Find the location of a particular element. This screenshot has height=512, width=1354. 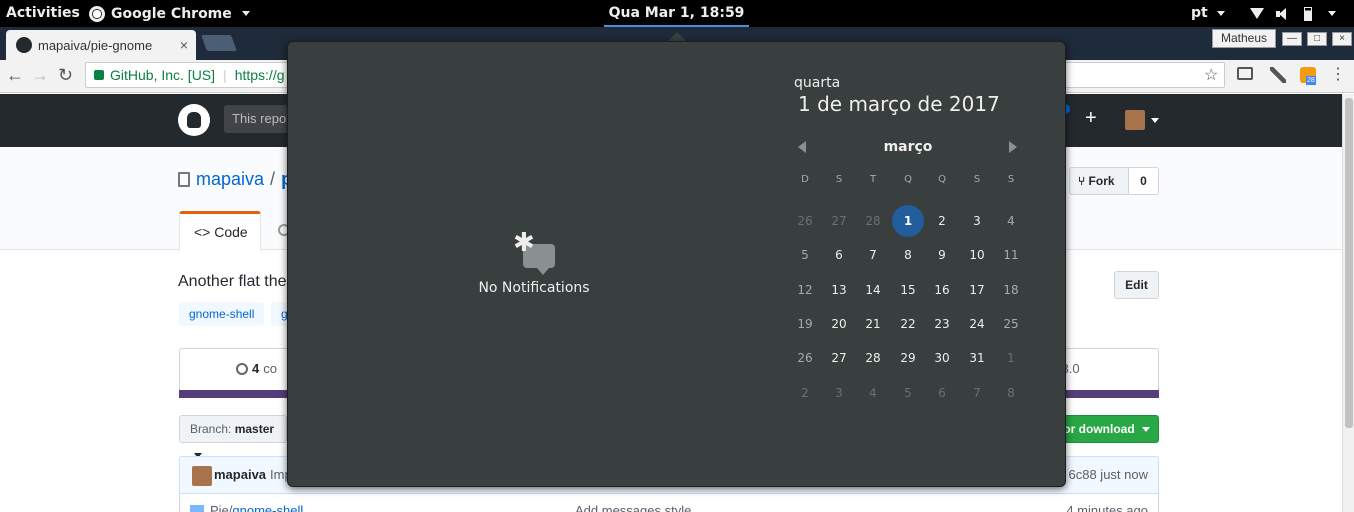

commit-sha-time: 6c88 just now is located at coordinates (1109, 474).